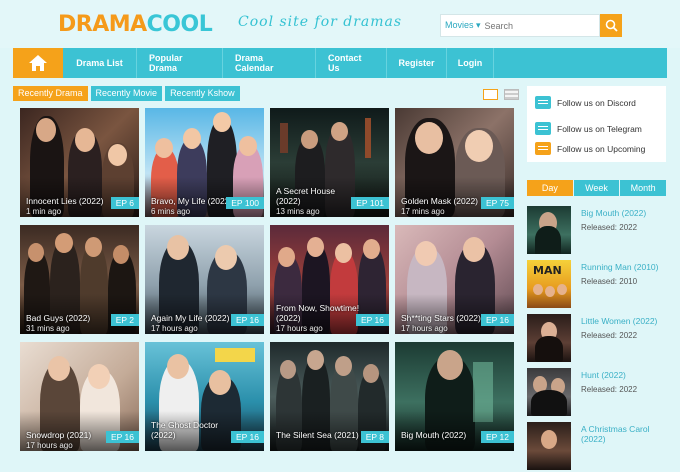 The image size is (680, 472). Describe the element at coordinates (423, 211) in the screenshot. I see `card-time: 17 mins ago` at that location.